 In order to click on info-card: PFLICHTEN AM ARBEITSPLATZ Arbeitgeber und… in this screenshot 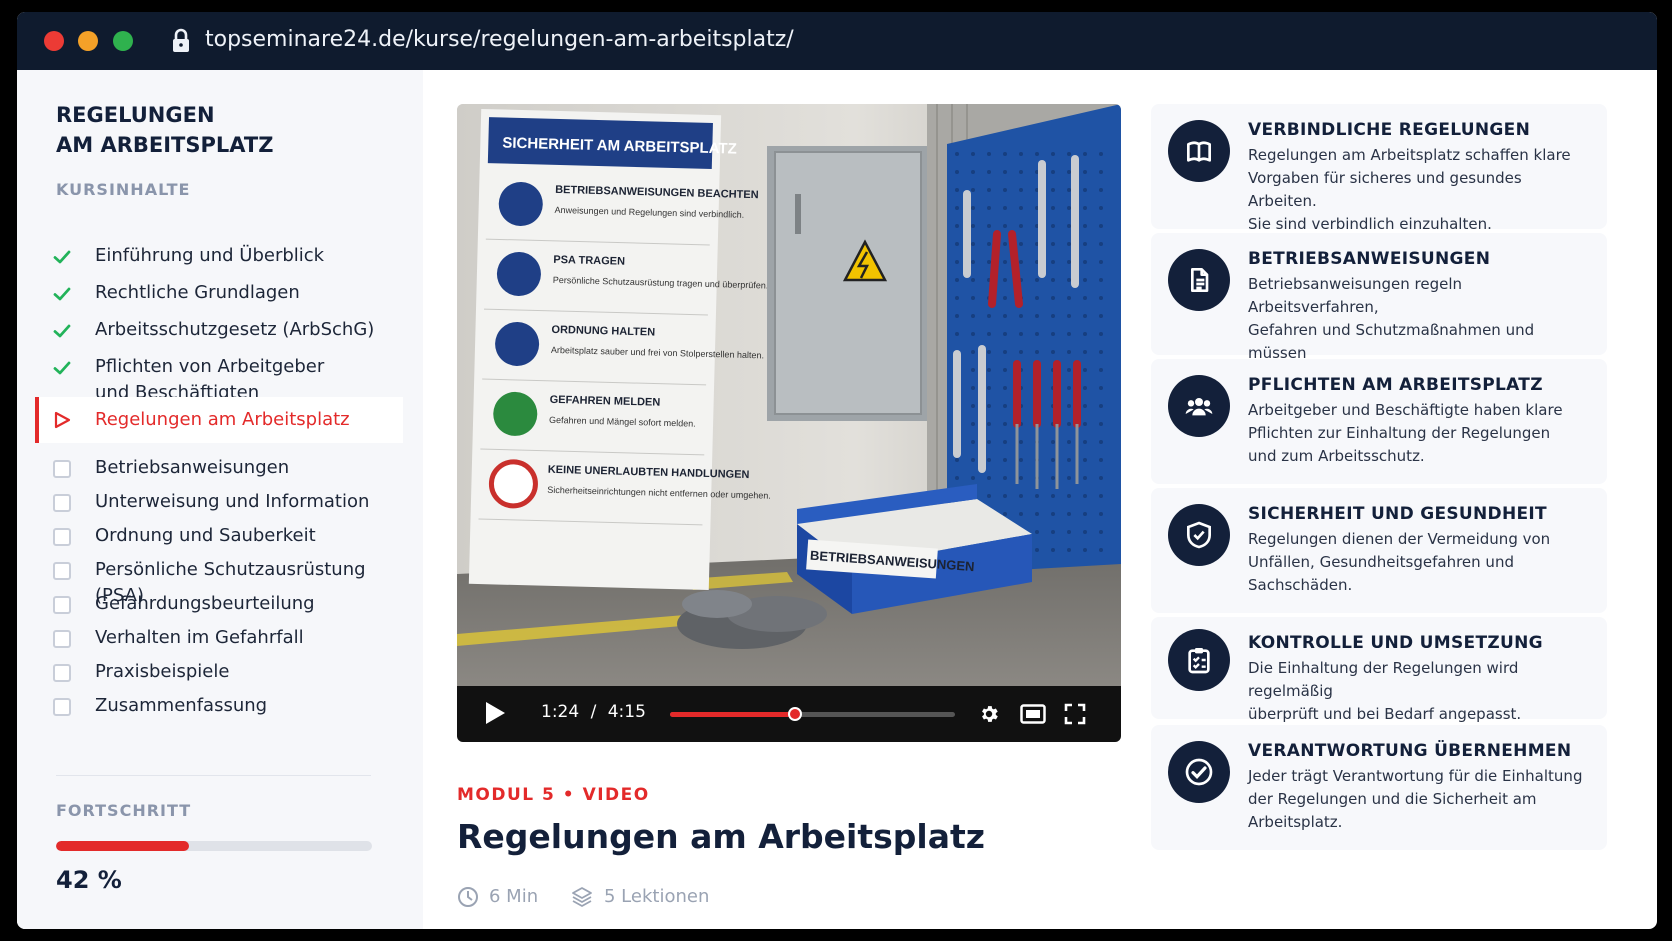, I will do `click(1379, 421)`.